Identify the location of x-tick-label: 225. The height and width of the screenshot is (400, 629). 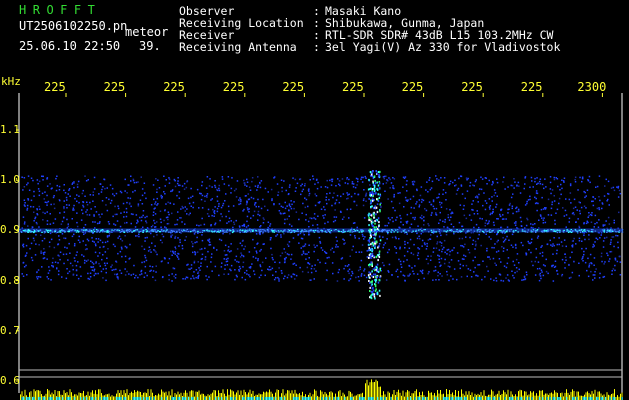
(233, 87).